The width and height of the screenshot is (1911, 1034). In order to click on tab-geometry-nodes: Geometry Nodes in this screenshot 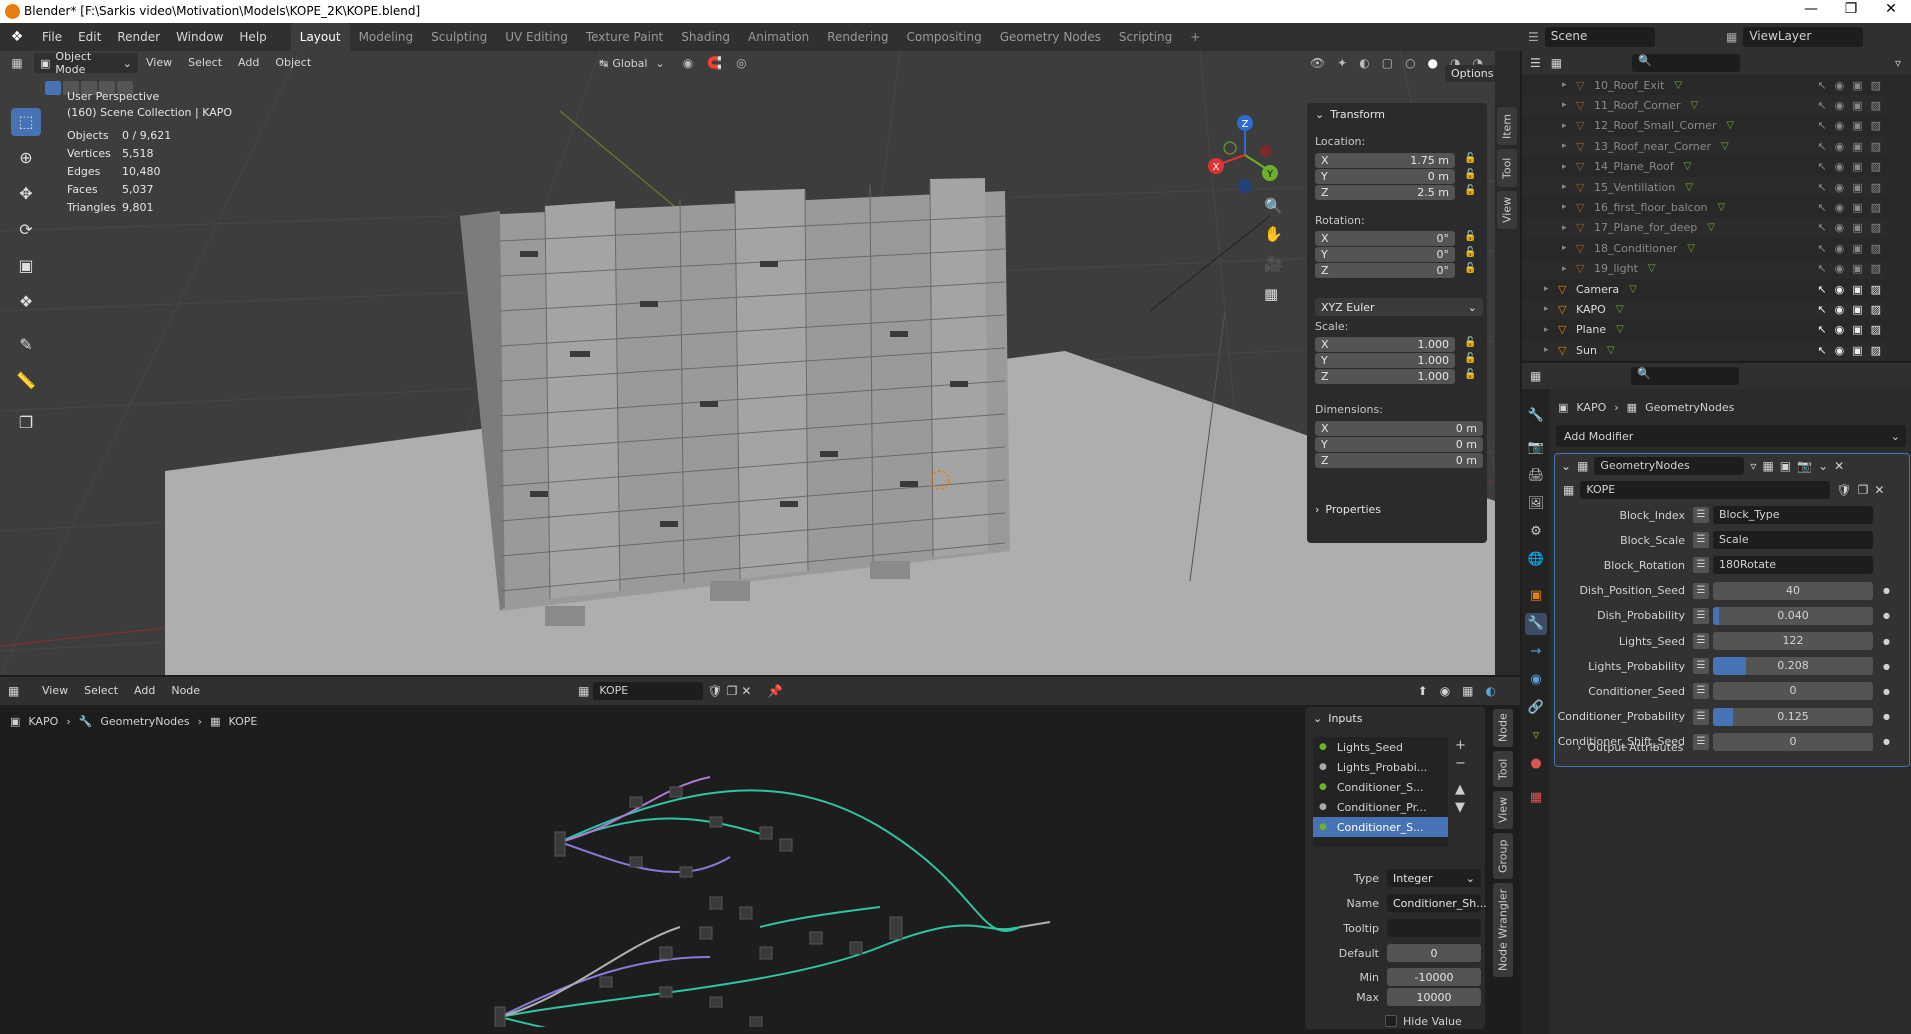, I will do `click(1050, 37)`.